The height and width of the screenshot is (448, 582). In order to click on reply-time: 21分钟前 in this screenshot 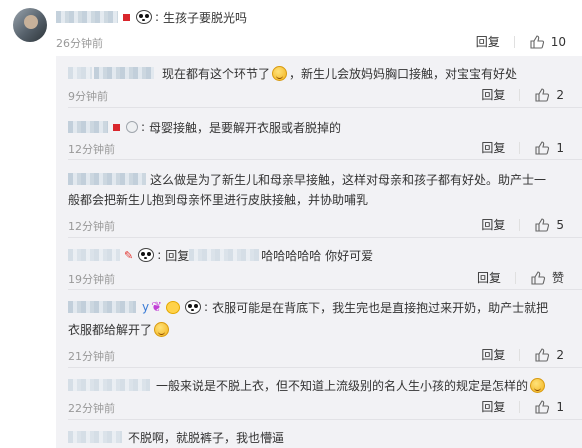, I will do `click(91, 356)`.